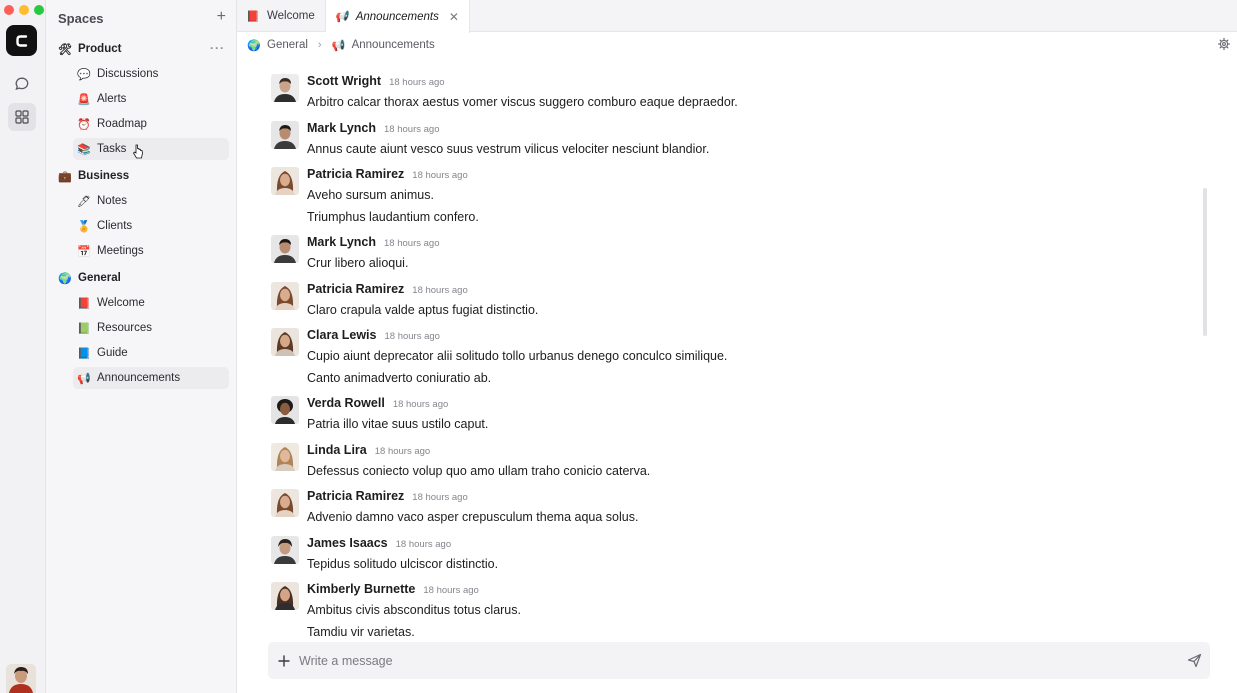 This screenshot has height=693, width=1237. Describe the element at coordinates (284, 660) in the screenshot. I see `plus-icon` at that location.